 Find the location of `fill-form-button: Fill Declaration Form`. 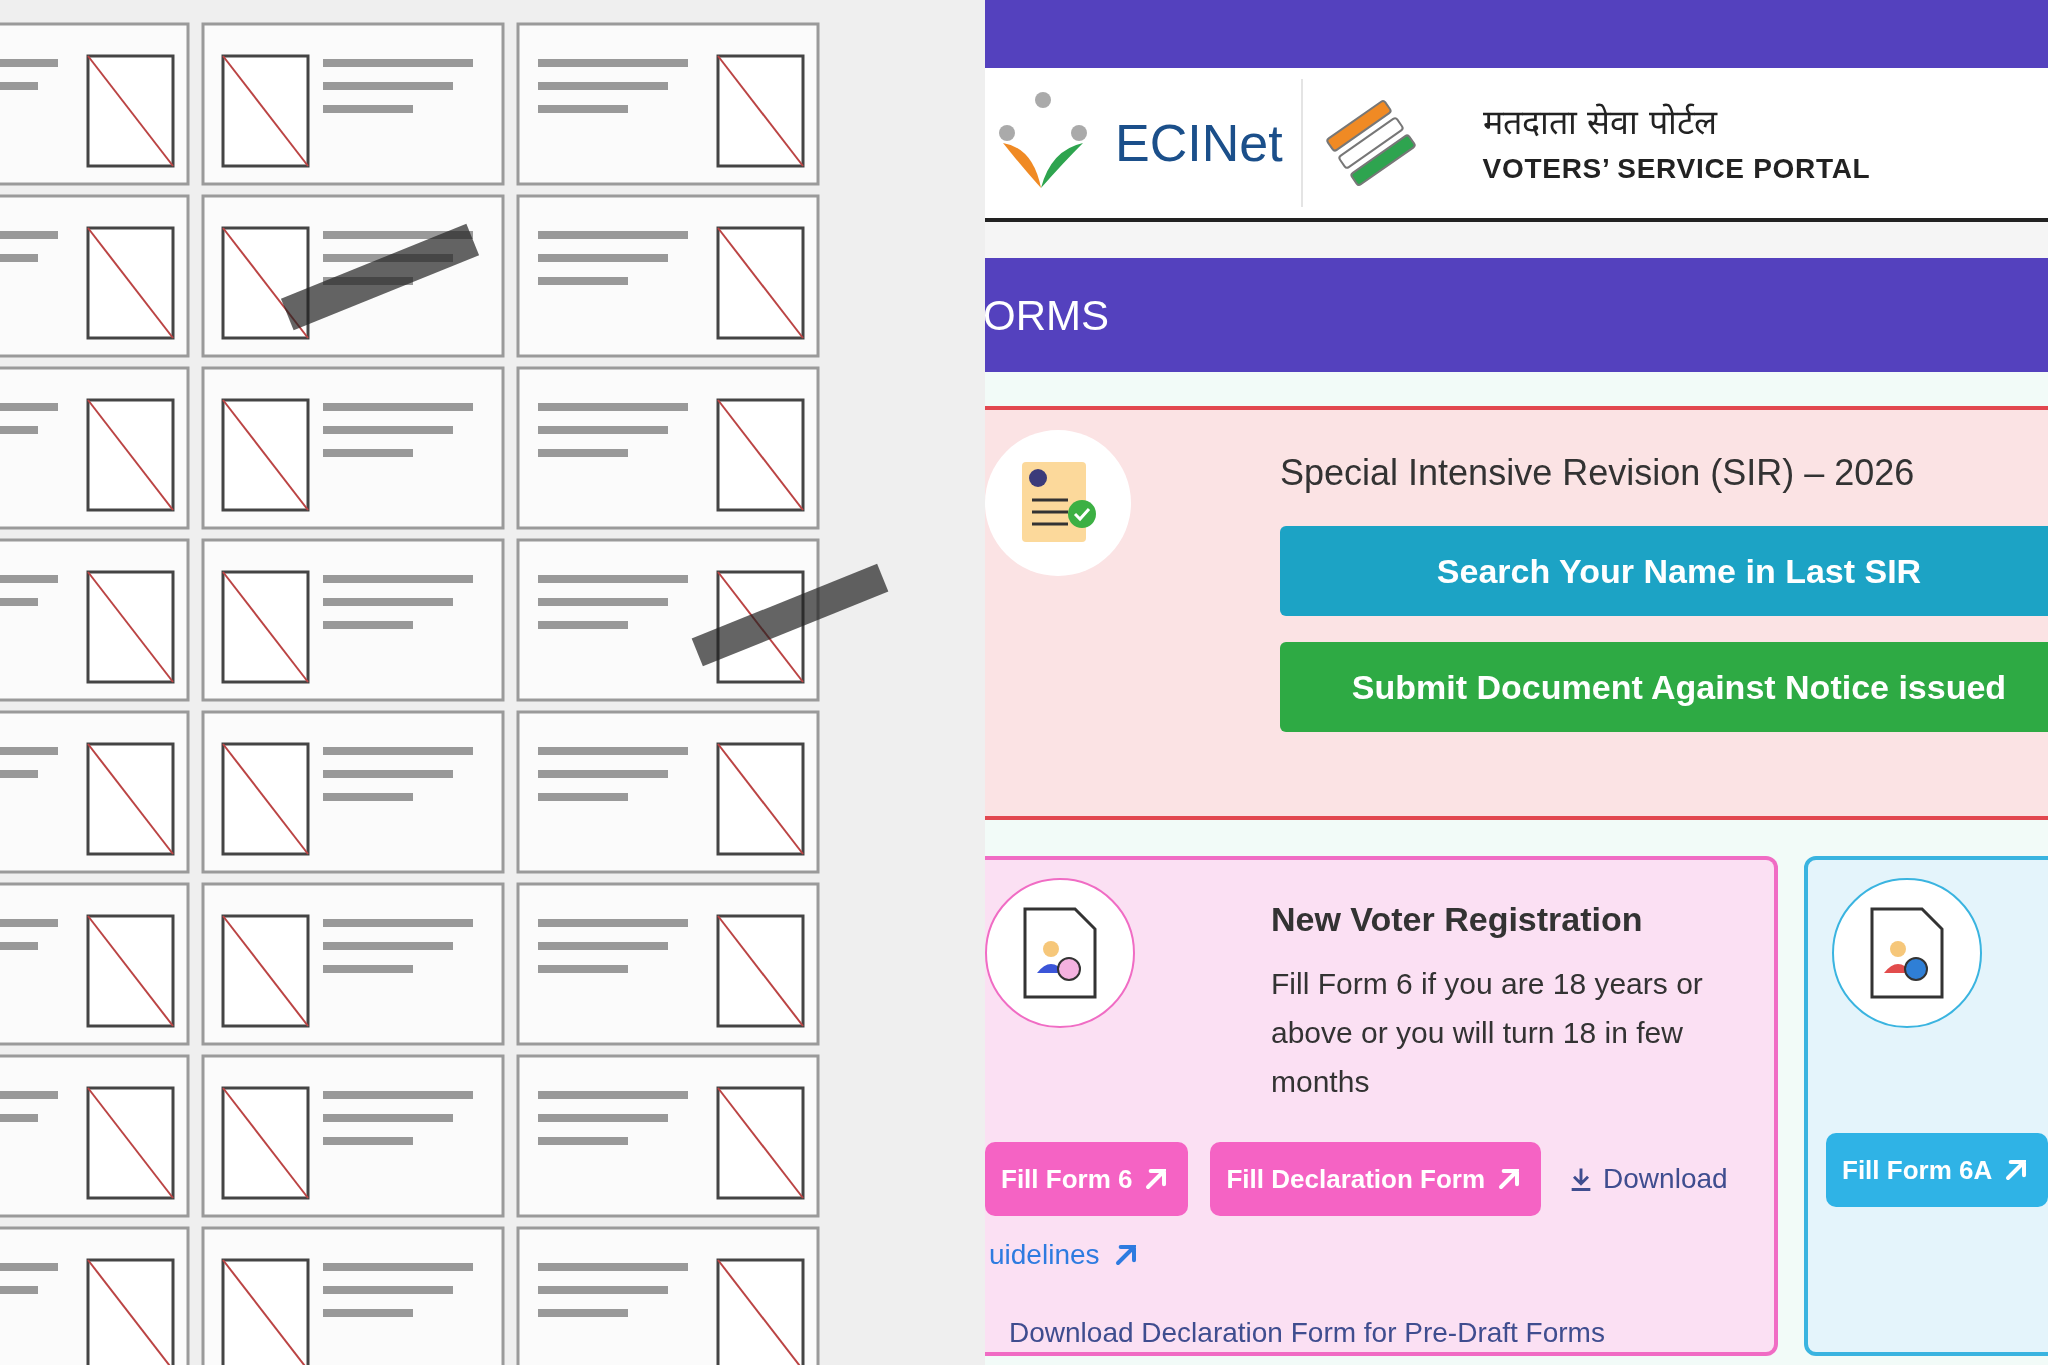

fill-form-button: Fill Declaration Form is located at coordinates (1376, 1179).